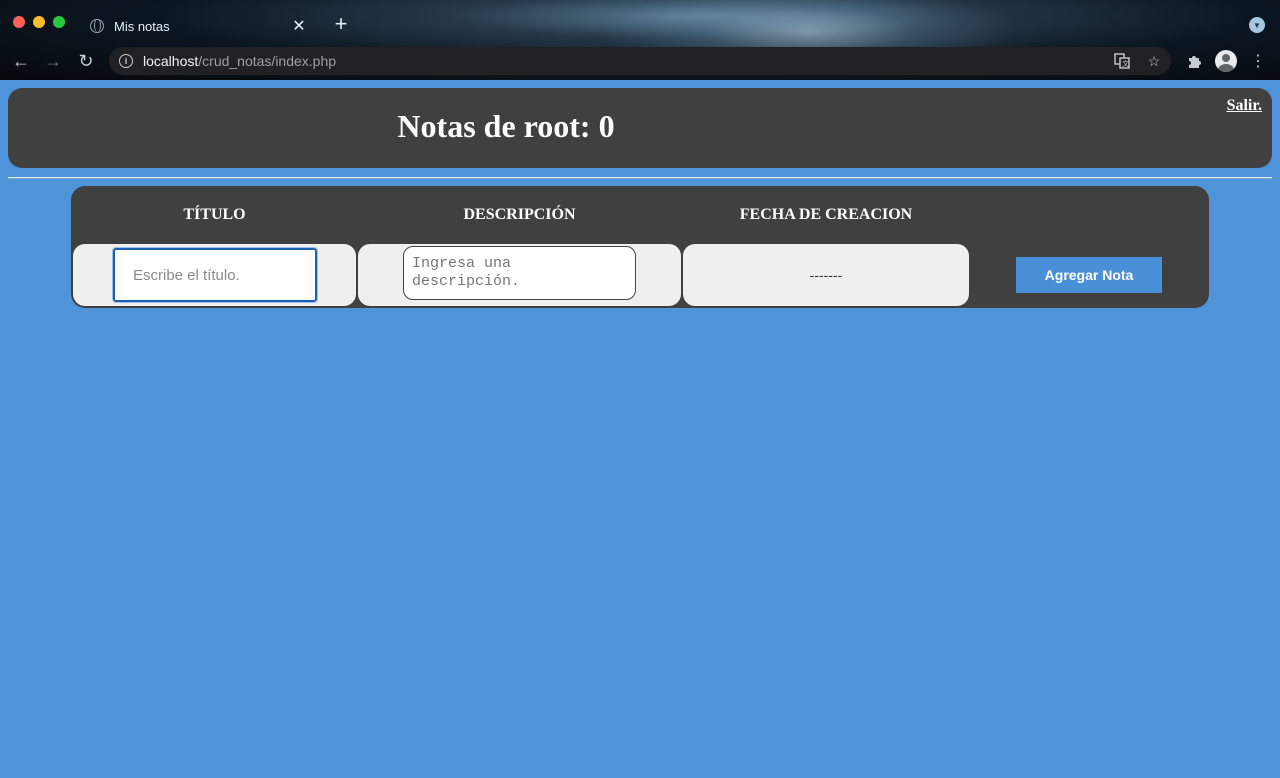 This screenshot has width=1280, height=778. I want to click on globe-icon, so click(97, 26).